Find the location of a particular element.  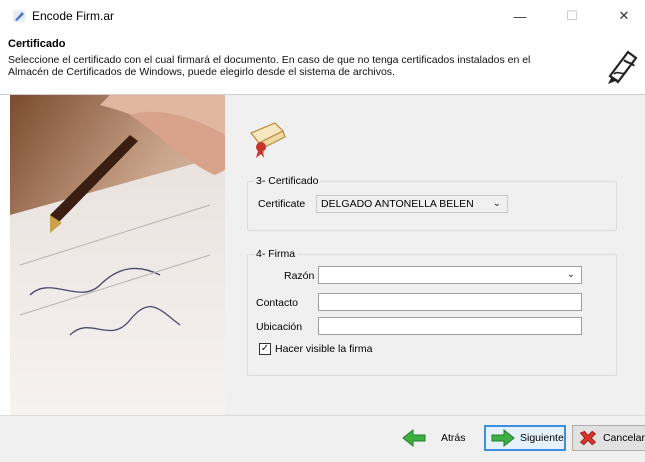

certificate-selected-value: DELGADO ANTONELLA BELEN is located at coordinates (397, 204).